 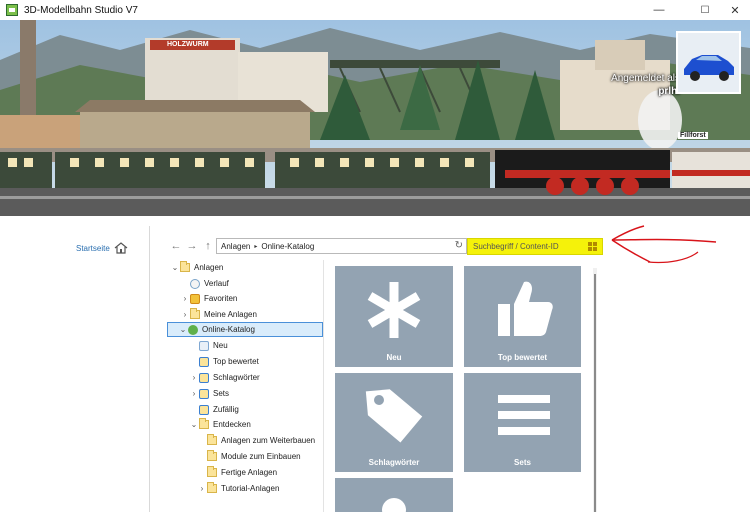 What do you see at coordinates (81, 10) in the screenshot?
I see `window-title: 3D-Modellbahn Studio V7` at bounding box center [81, 10].